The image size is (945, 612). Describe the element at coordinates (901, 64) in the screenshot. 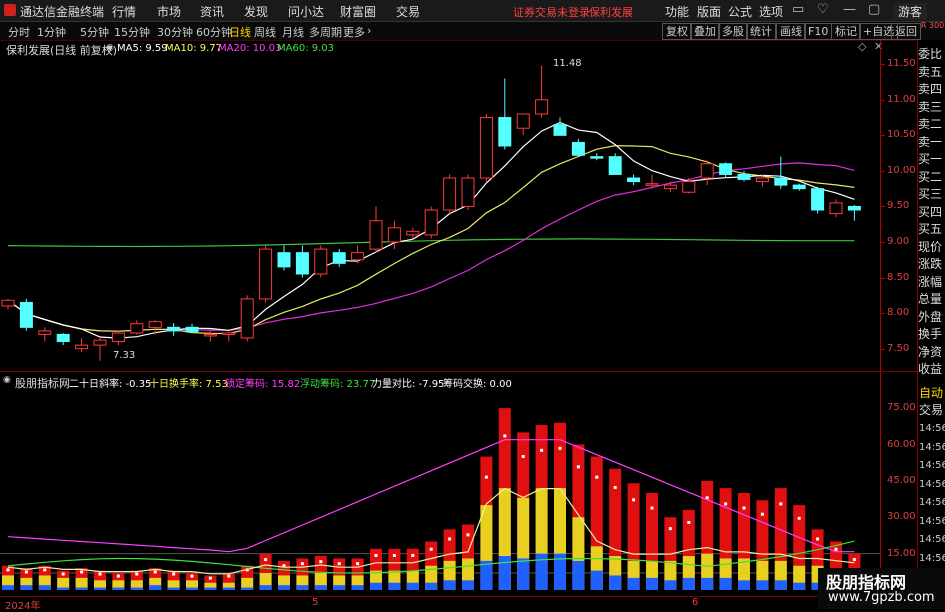

I see `price-axis-tick: 11.50` at that location.